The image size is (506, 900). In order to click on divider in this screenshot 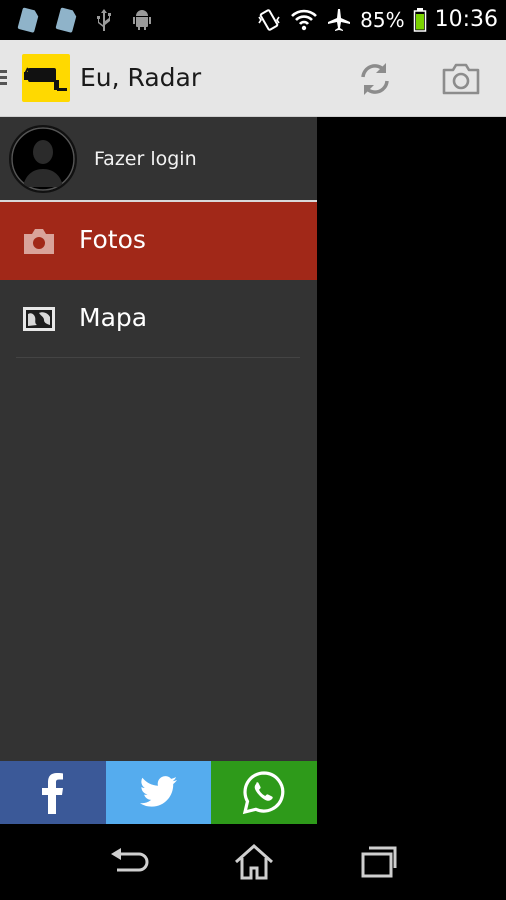, I will do `click(158, 357)`.